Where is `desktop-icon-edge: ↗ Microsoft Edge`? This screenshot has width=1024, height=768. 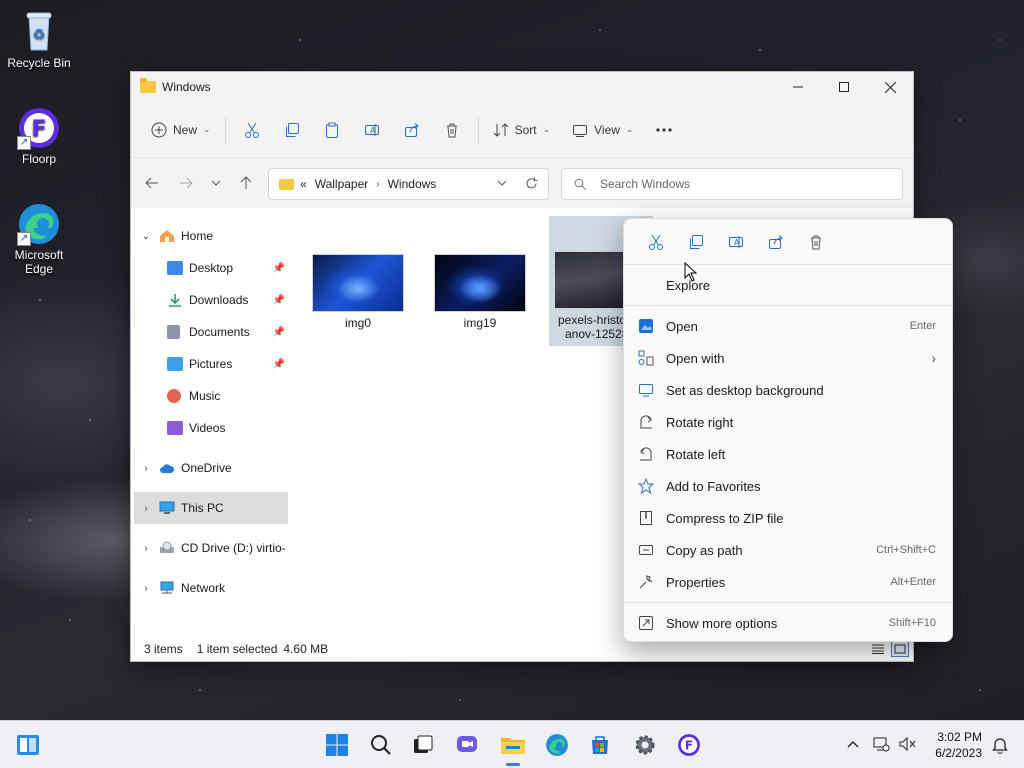
desktop-icon-edge: ↗ Microsoft Edge is located at coordinates (39, 239).